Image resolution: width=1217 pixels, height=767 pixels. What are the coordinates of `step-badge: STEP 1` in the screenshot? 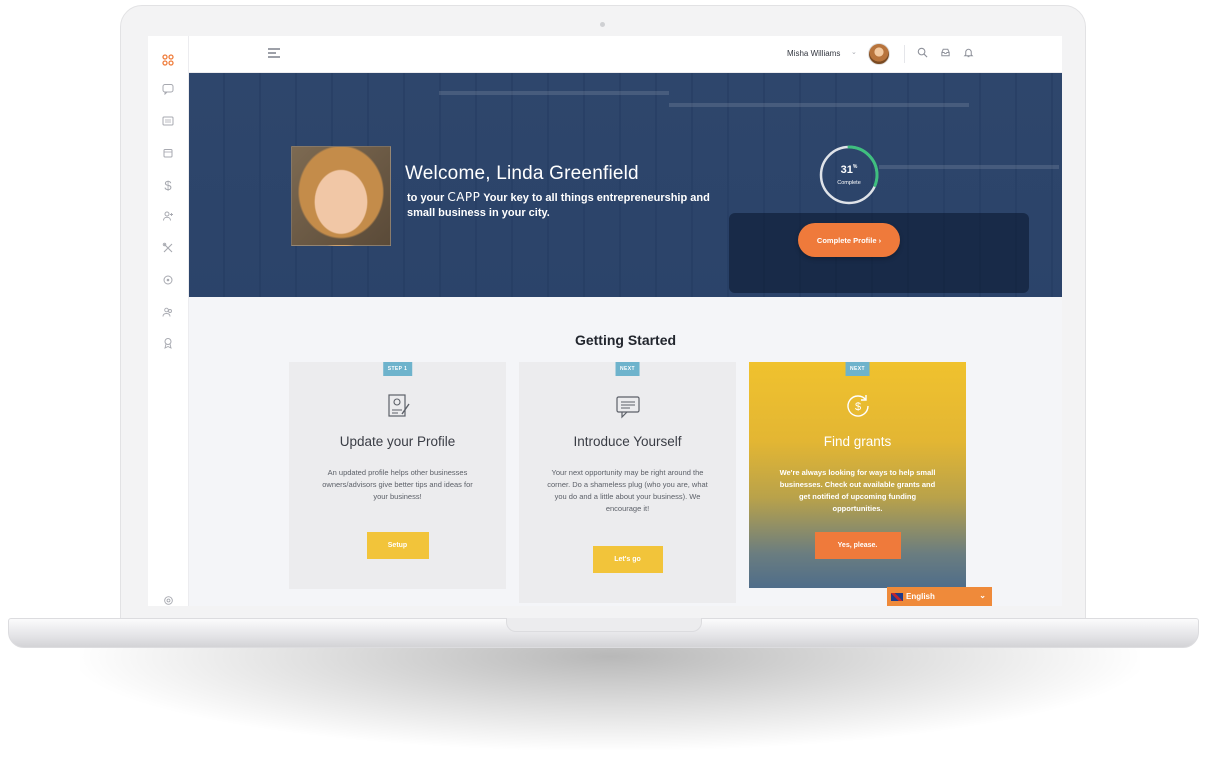 It's located at (397, 369).